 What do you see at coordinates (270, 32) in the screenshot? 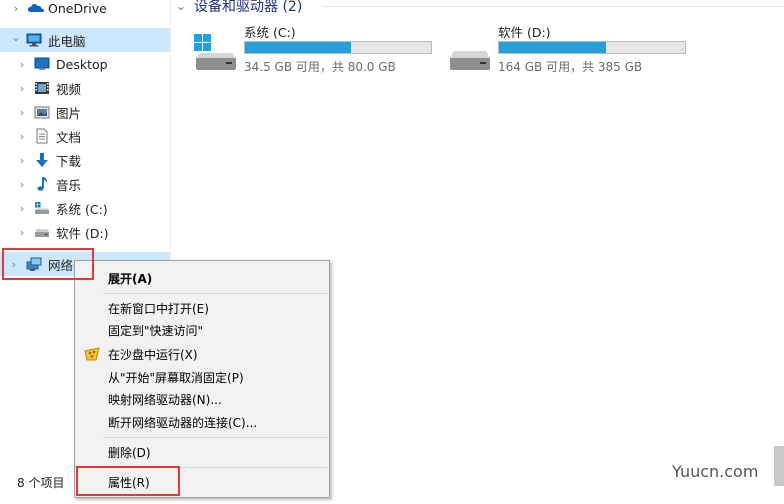
I see `drive-name: 系统 (C:)` at bounding box center [270, 32].